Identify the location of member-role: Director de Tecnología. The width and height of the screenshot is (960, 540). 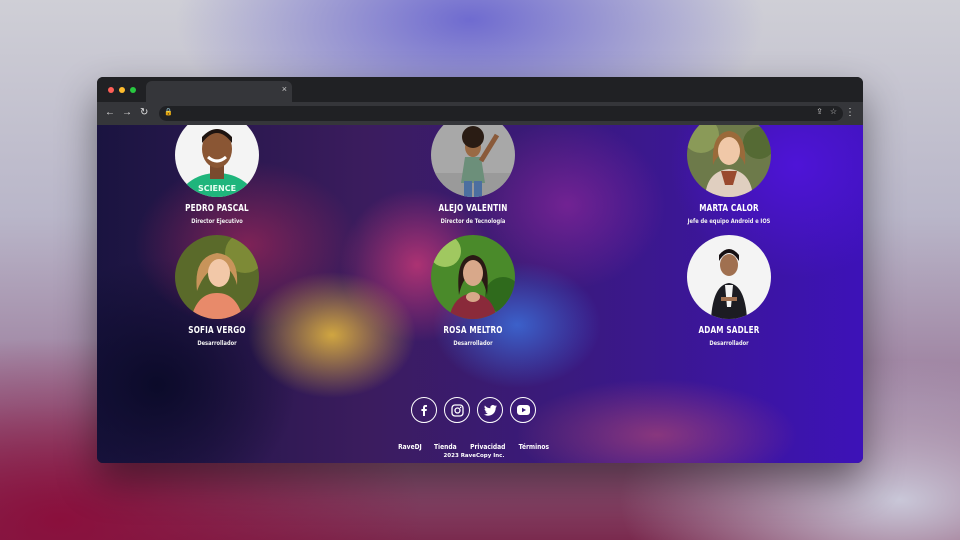
(473, 221).